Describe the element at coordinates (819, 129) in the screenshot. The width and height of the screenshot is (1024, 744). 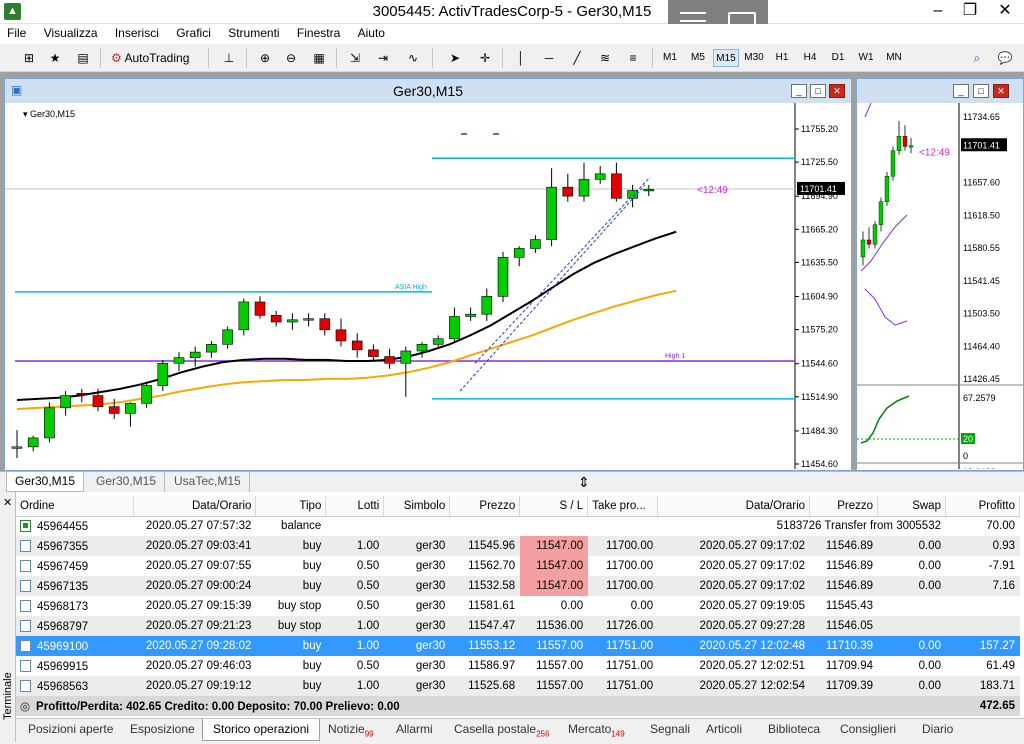
I see `price-tick-label: 11755.20` at that location.